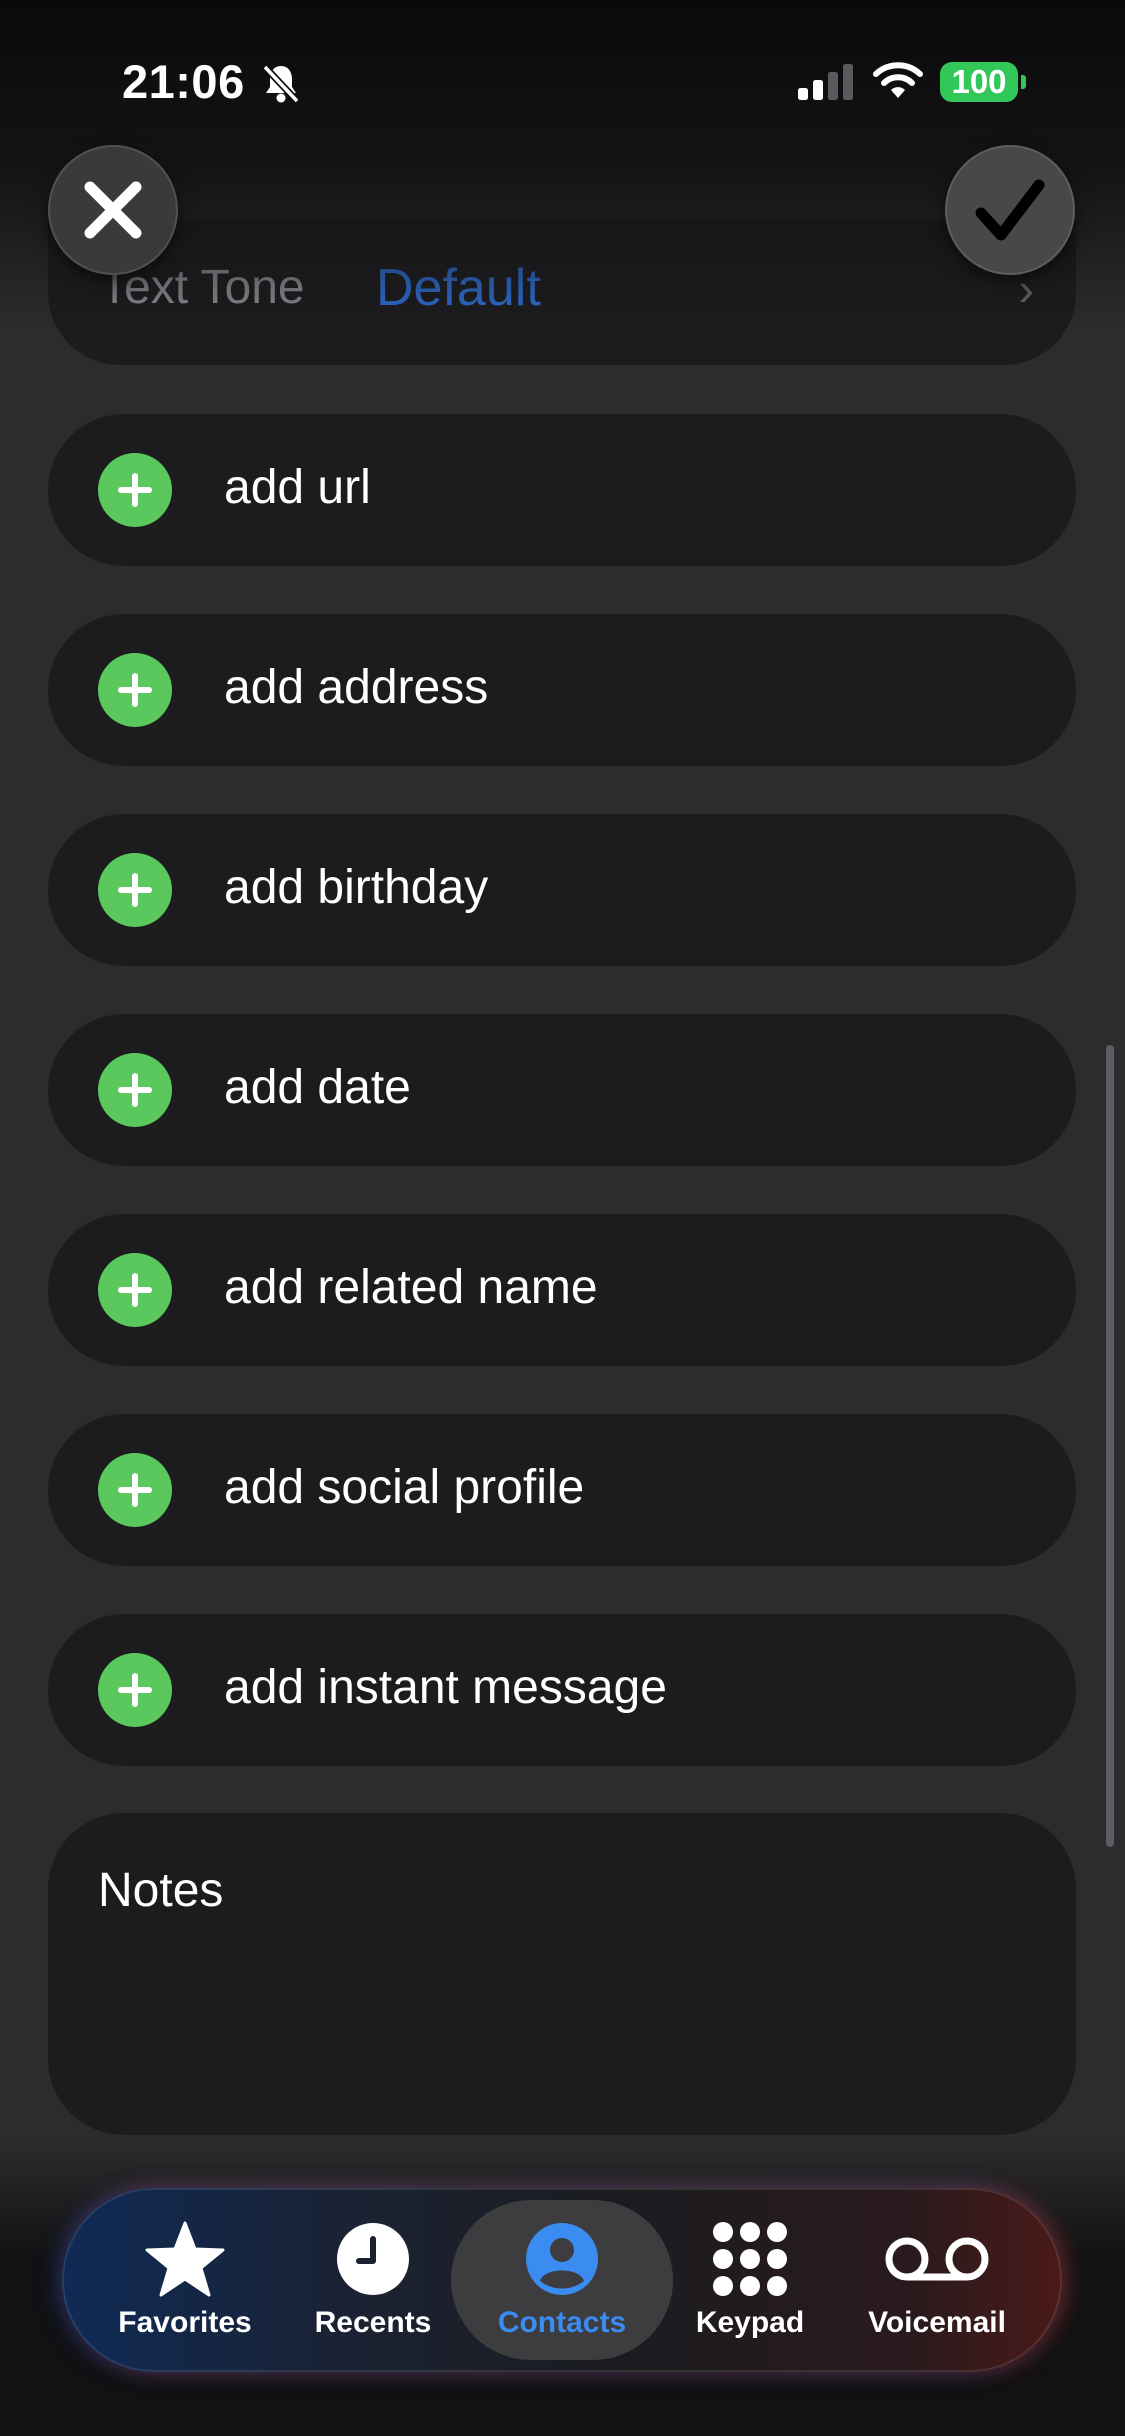  I want to click on tab-contacts: Contacts, so click(562, 2280).